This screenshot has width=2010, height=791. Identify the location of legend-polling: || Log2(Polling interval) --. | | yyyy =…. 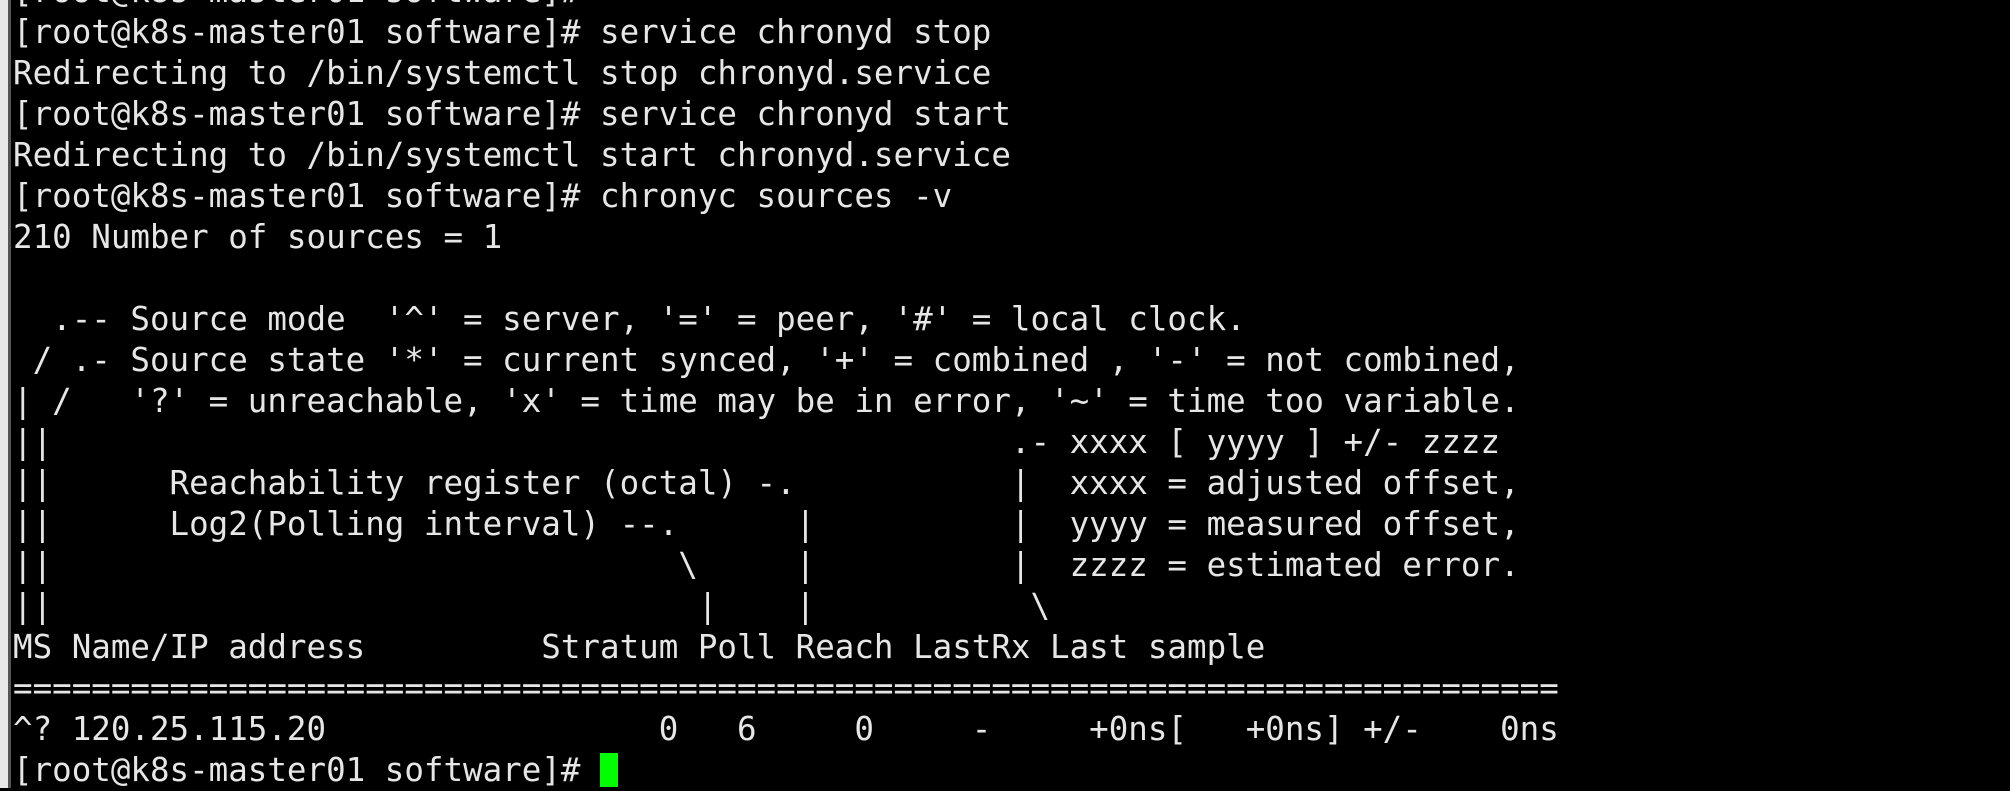
(766, 524).